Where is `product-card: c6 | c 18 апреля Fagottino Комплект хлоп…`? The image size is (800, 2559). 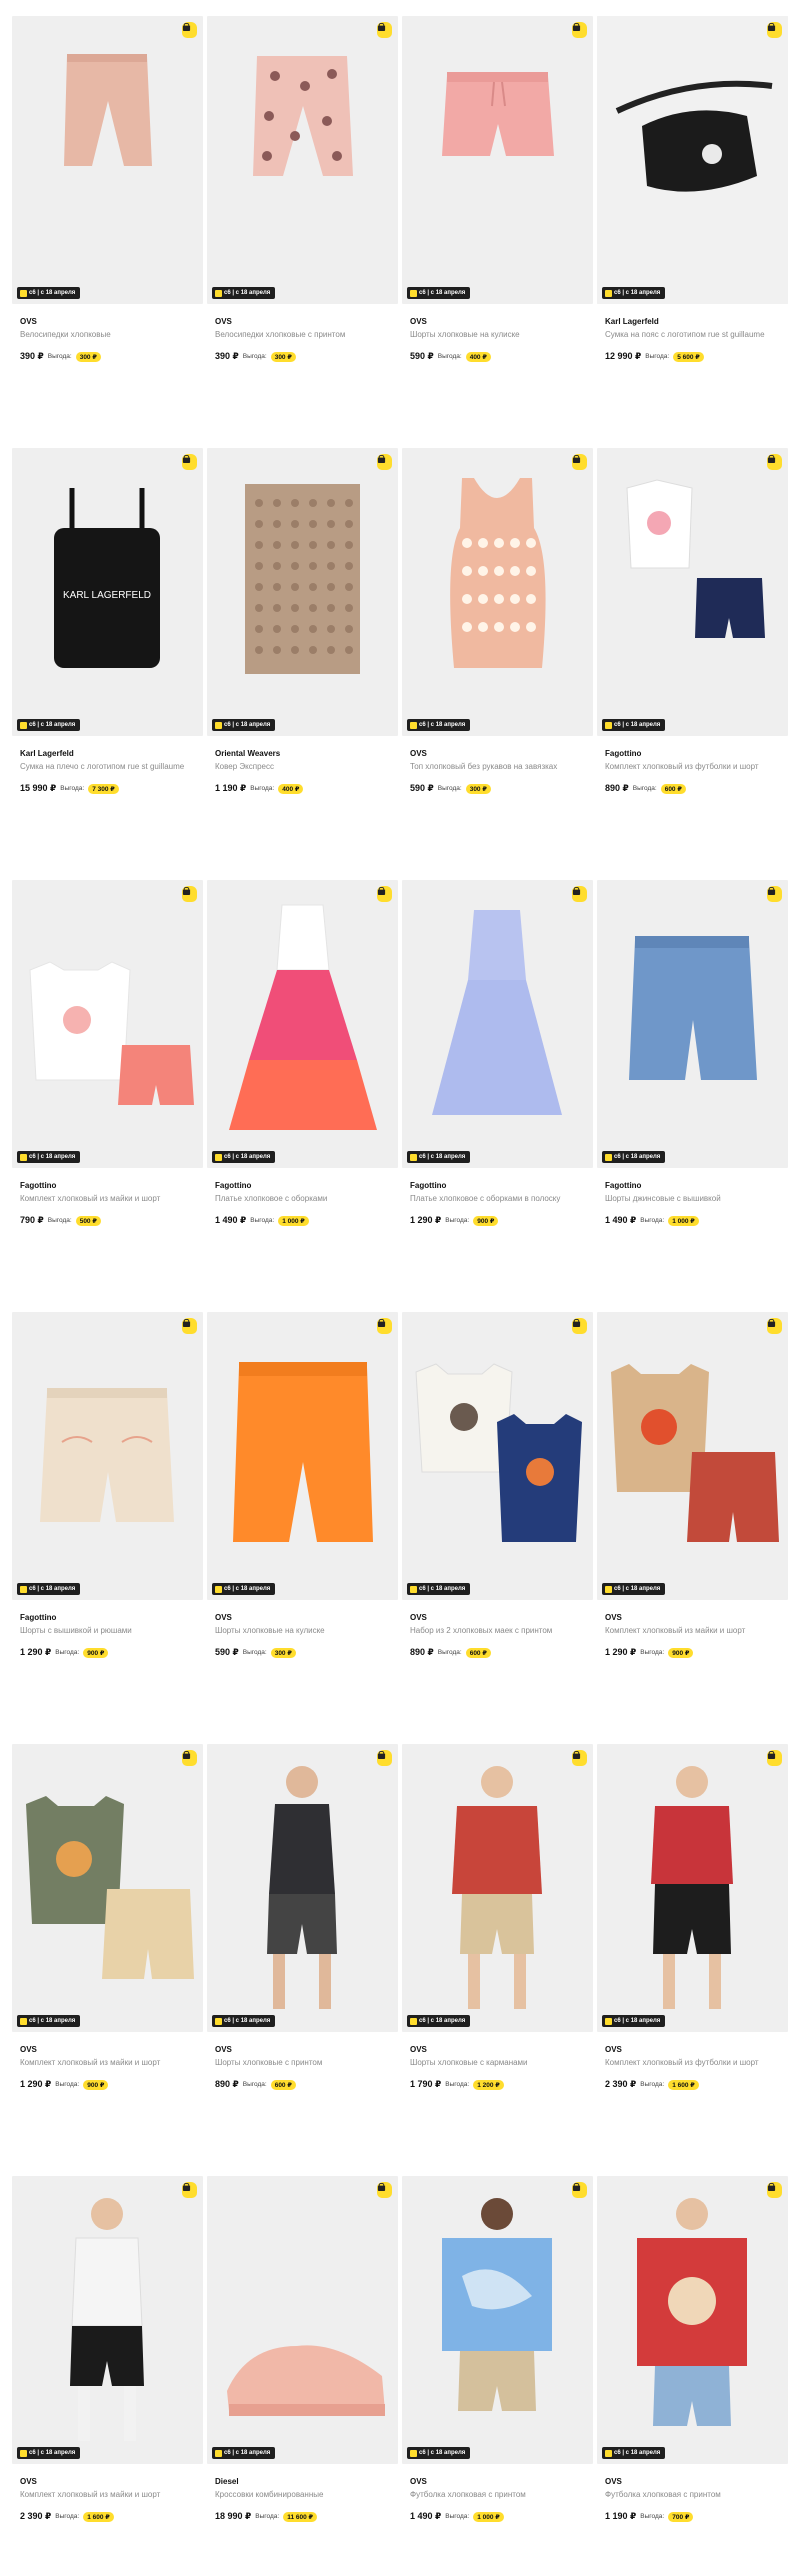 product-card: c6 | c 18 апреля Fagottino Комплект хлоп… is located at coordinates (692, 663).